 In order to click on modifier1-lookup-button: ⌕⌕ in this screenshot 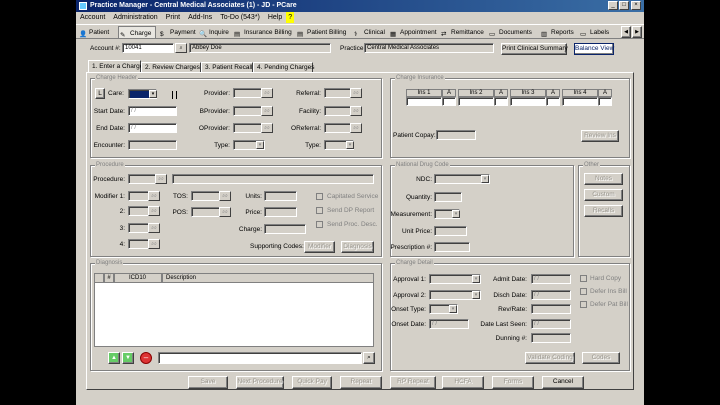, I will do `click(154, 196)`.